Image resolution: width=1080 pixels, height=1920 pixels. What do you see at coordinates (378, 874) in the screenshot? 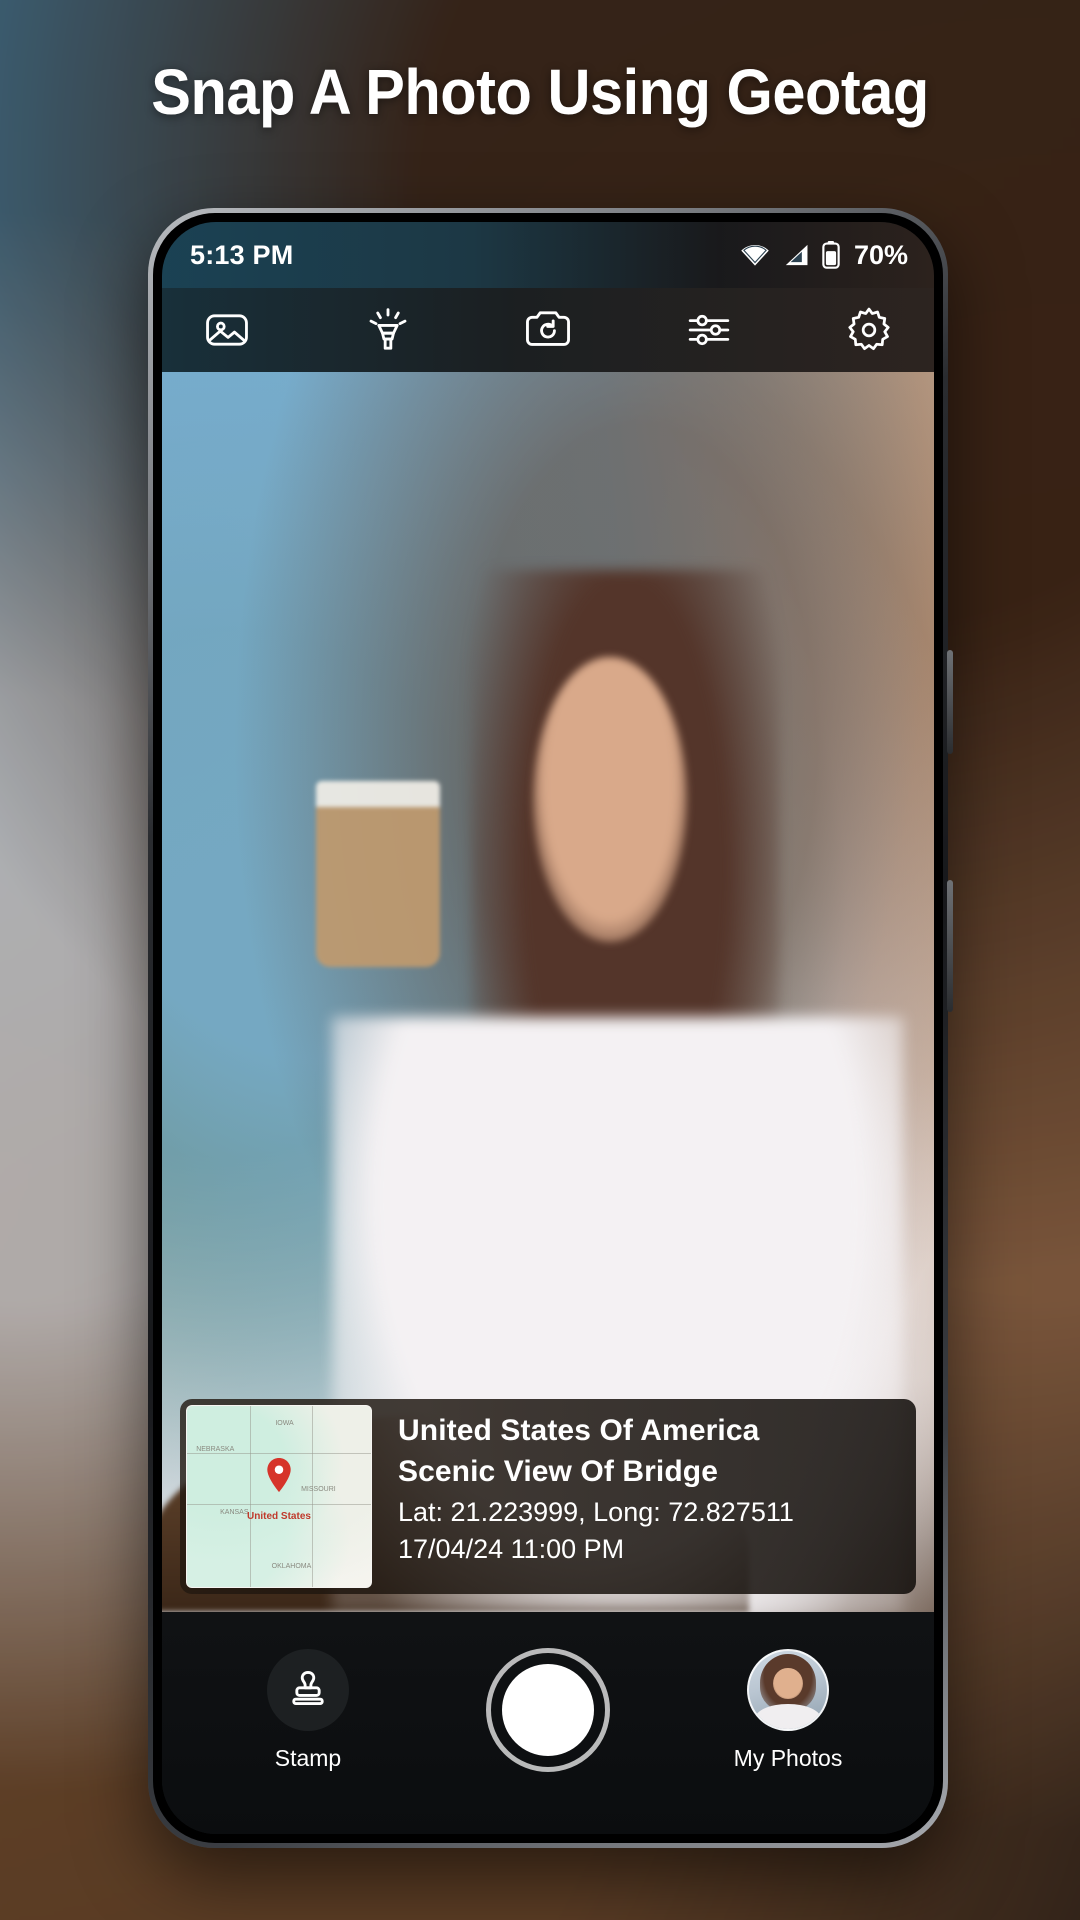
I see `coffee-cup-shape` at bounding box center [378, 874].